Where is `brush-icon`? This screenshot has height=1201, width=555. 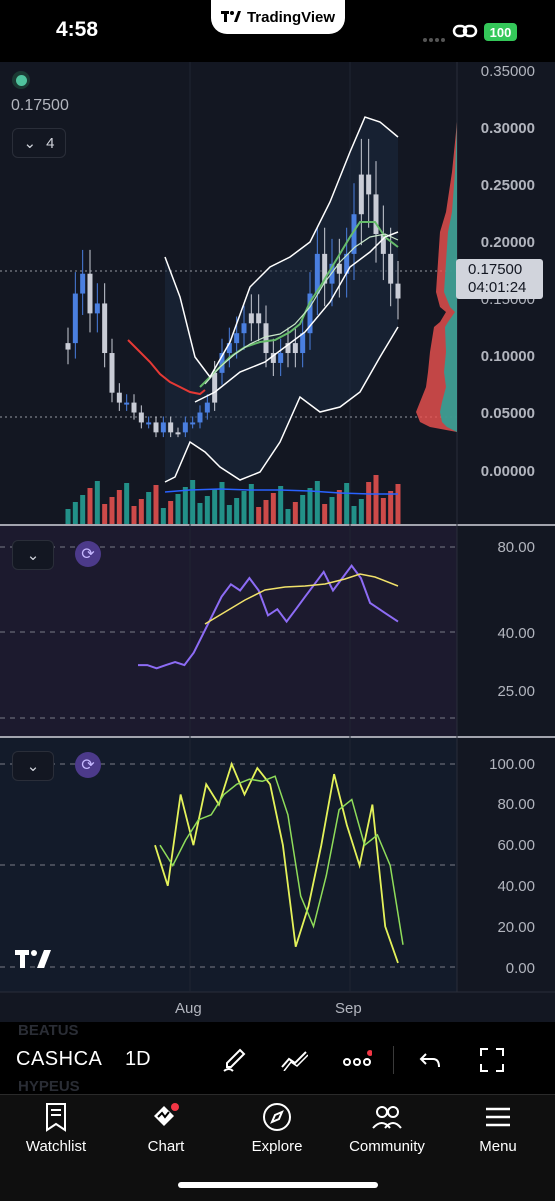 brush-icon is located at coordinates (234, 1060).